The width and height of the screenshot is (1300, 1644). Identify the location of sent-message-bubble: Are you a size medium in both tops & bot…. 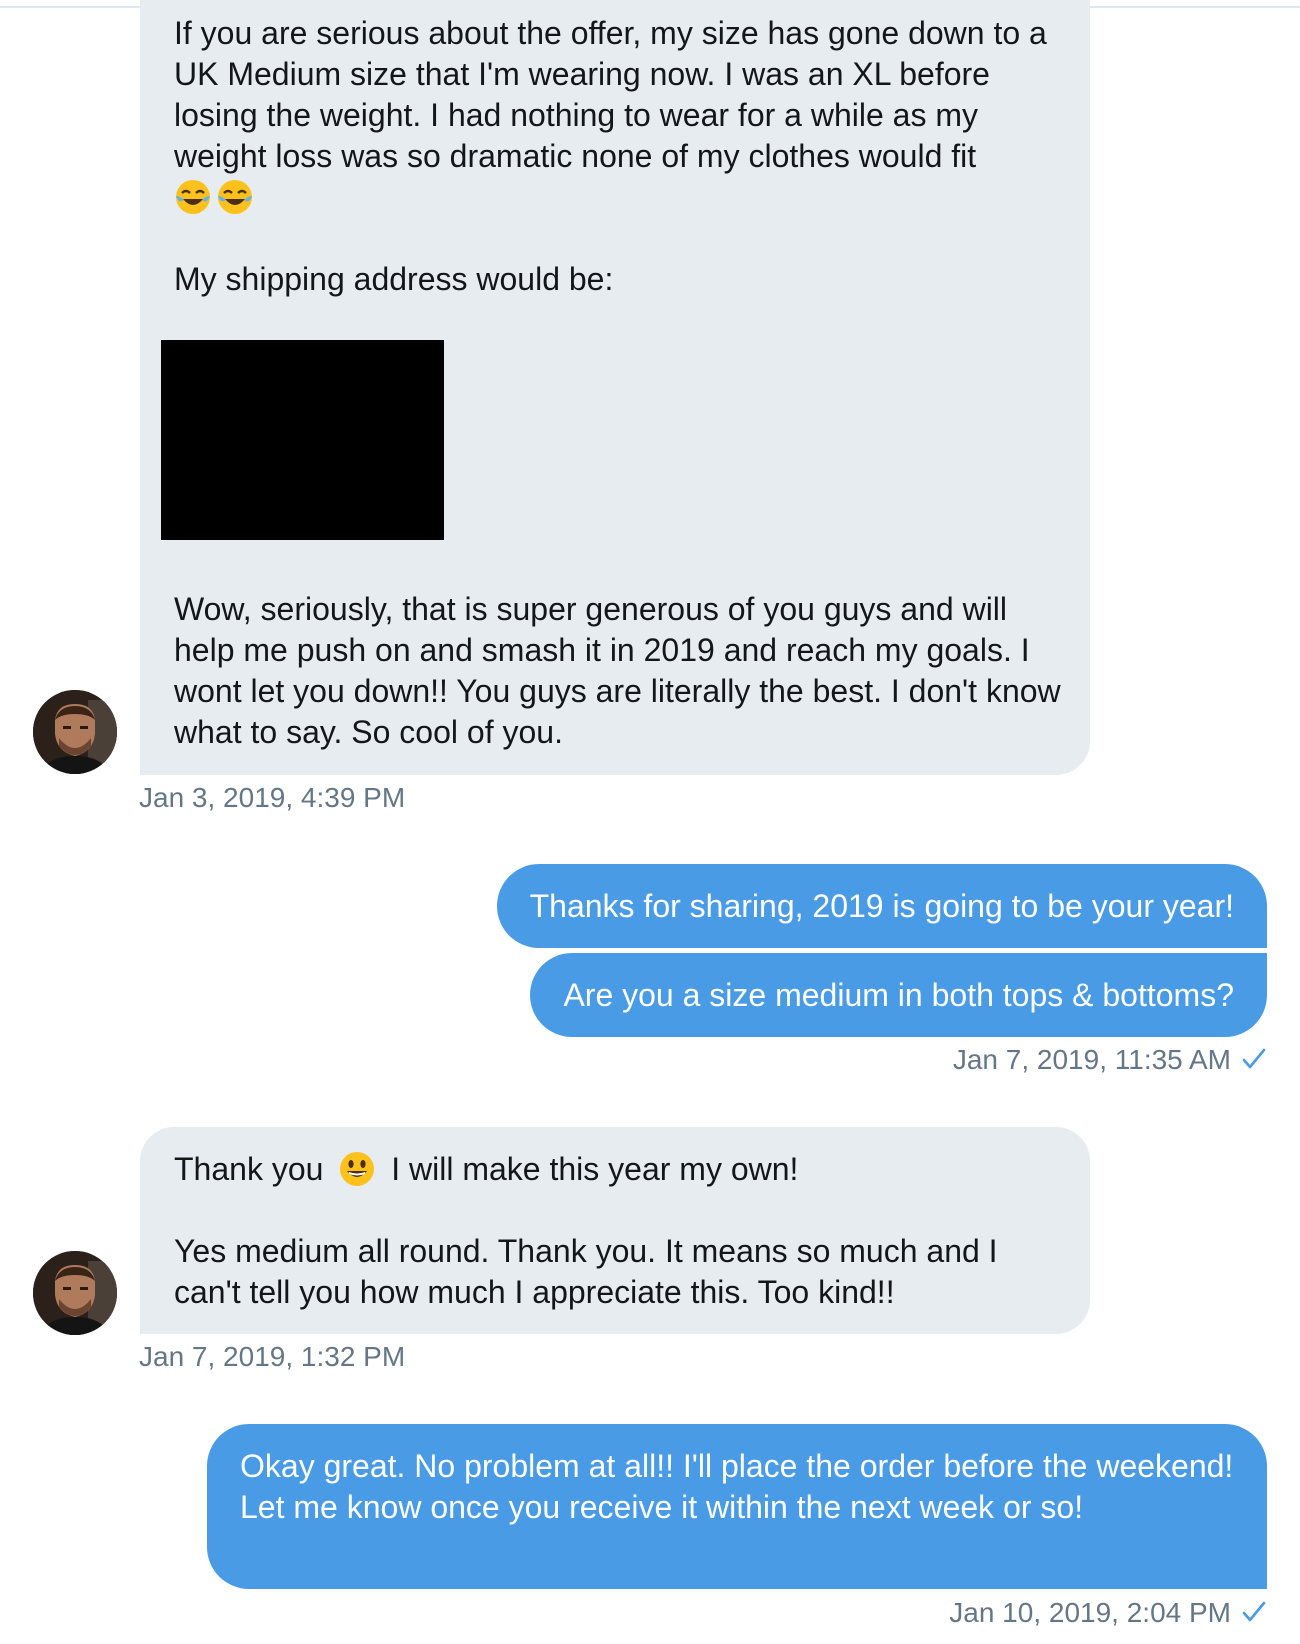
(898, 995).